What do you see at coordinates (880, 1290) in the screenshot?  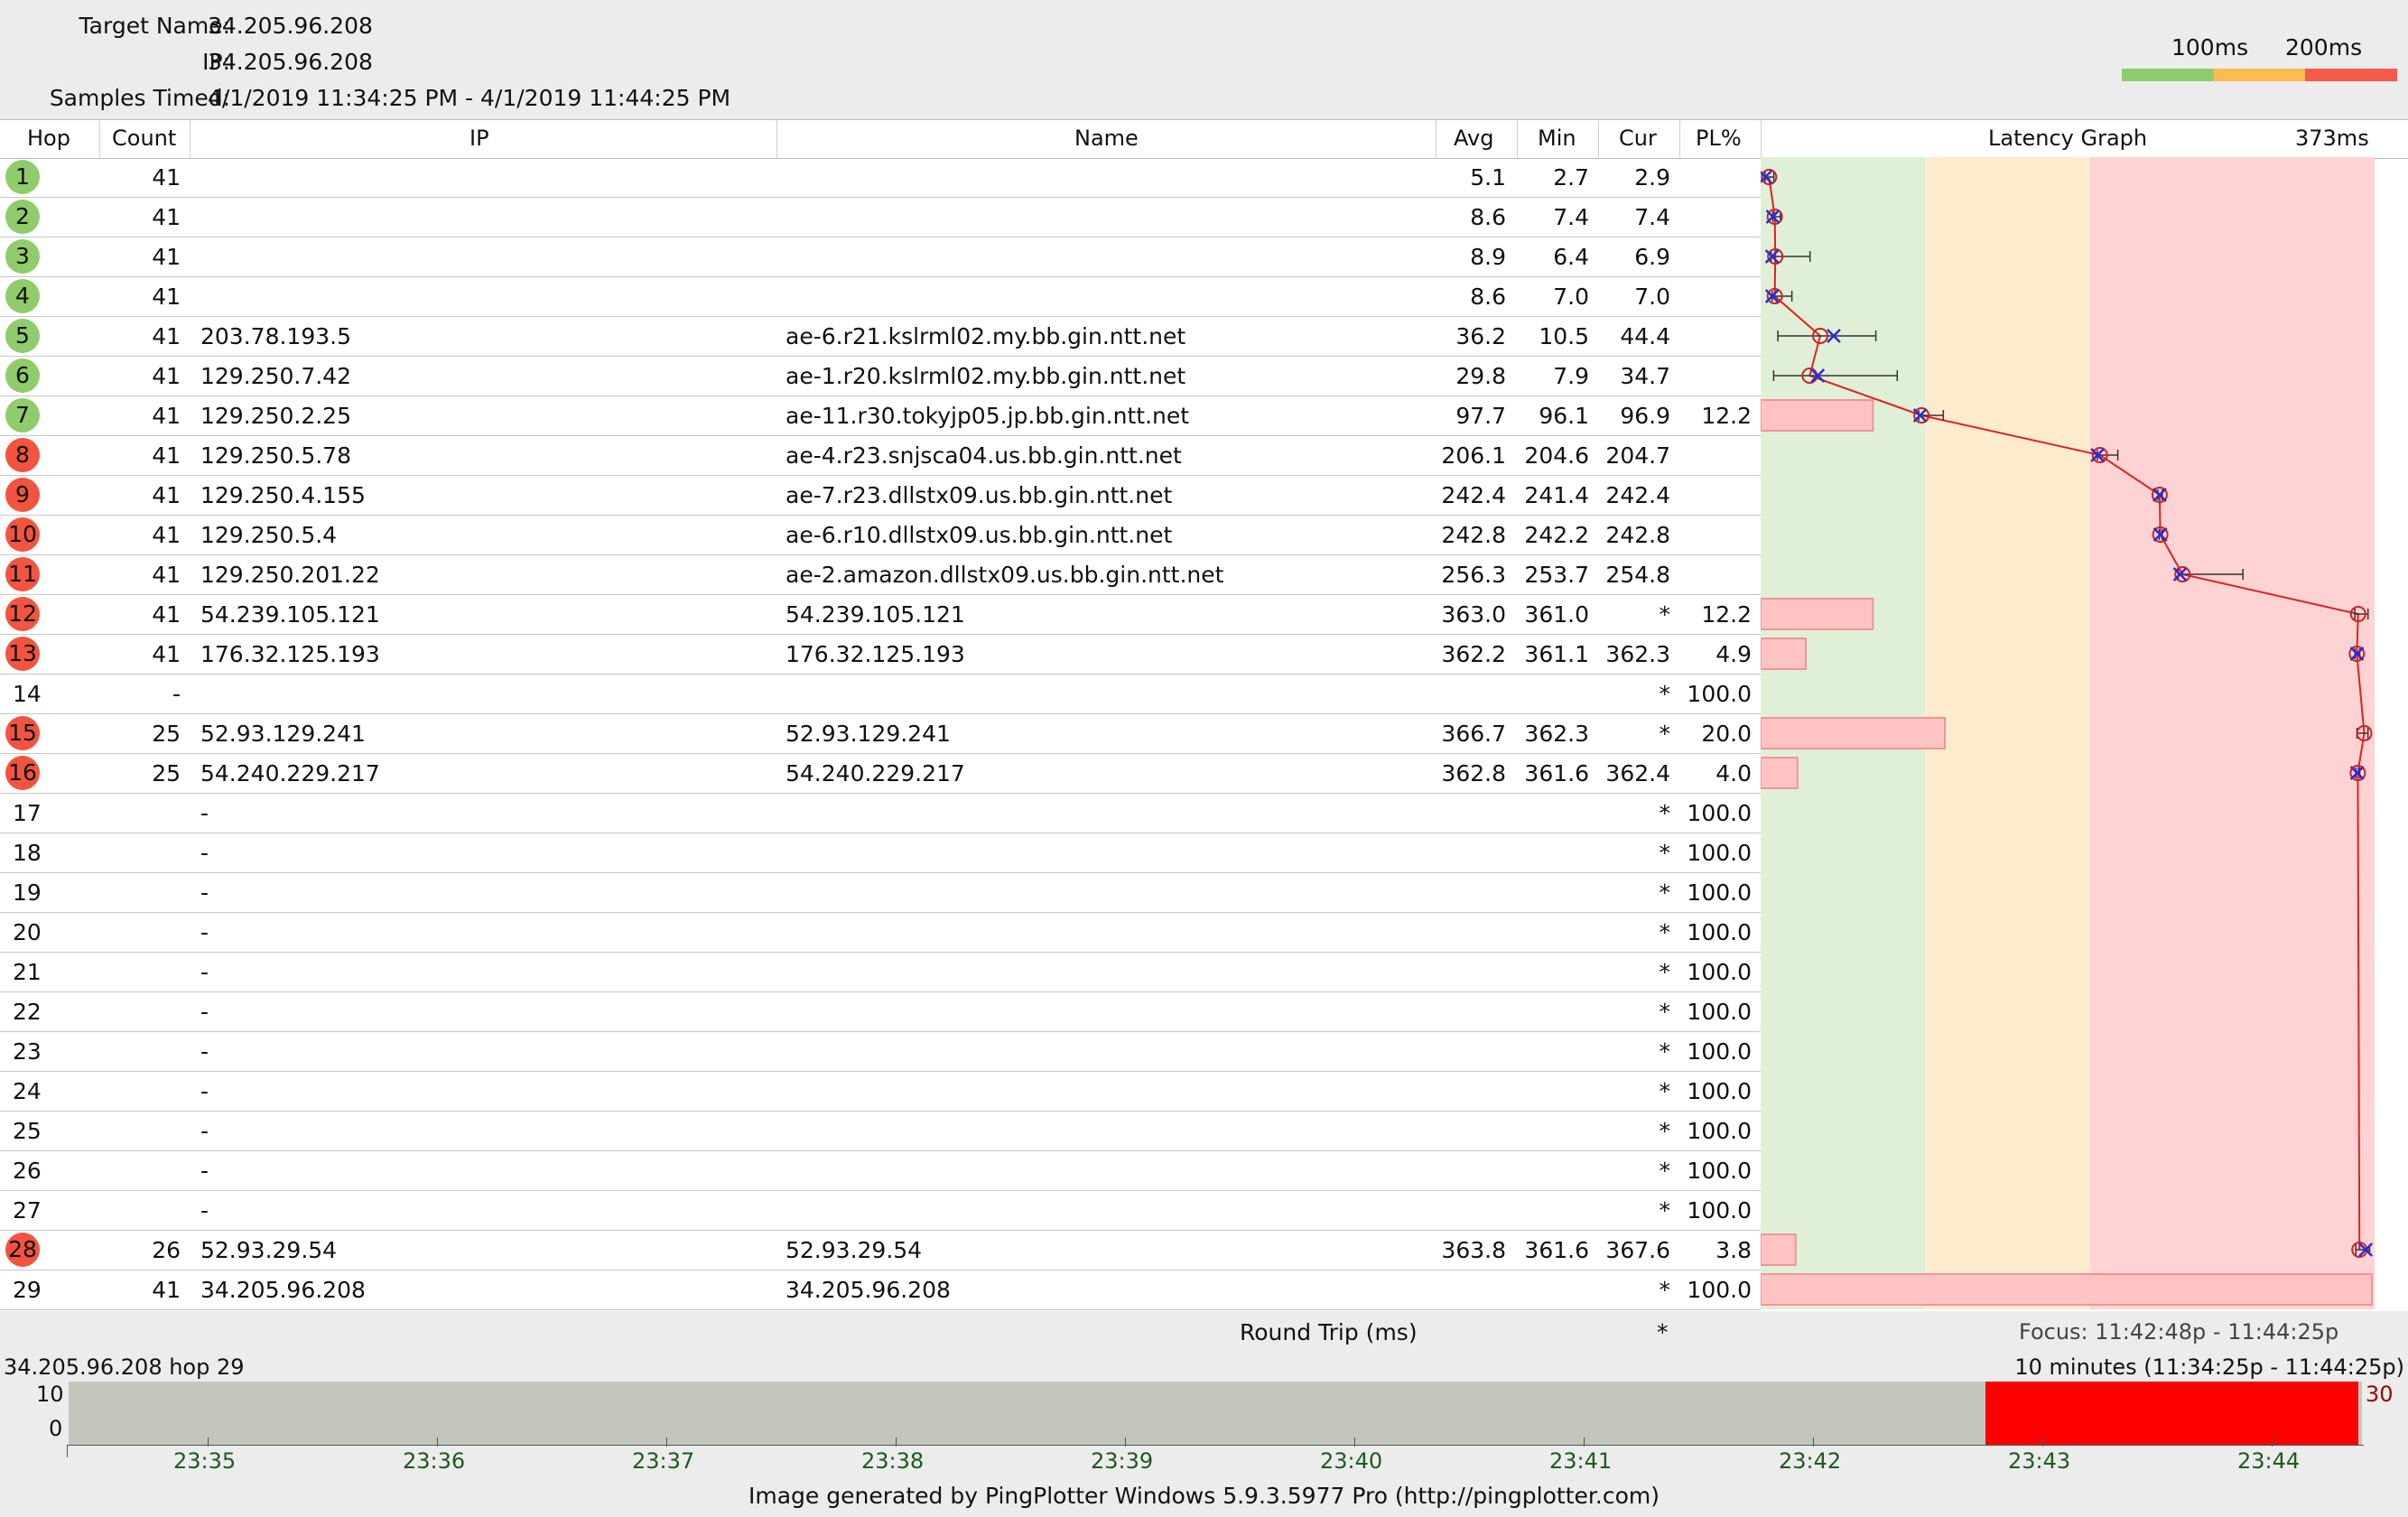 I see `hop-row: 29 41 34.205.96.208 34.205.96.208 * 100.0` at bounding box center [880, 1290].